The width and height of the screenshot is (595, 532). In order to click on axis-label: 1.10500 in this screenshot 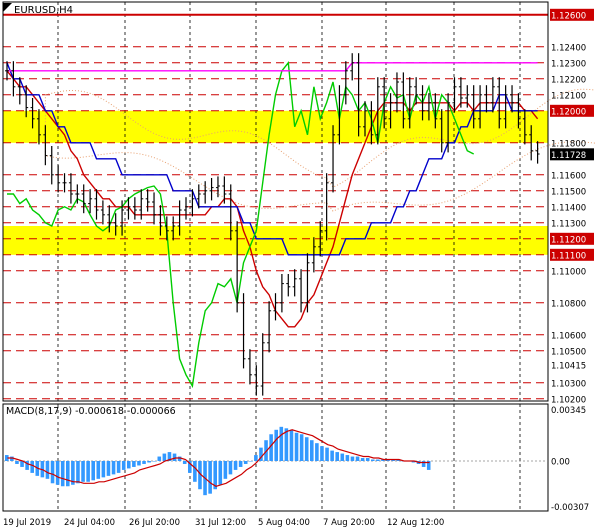, I will do `click(568, 352)`.